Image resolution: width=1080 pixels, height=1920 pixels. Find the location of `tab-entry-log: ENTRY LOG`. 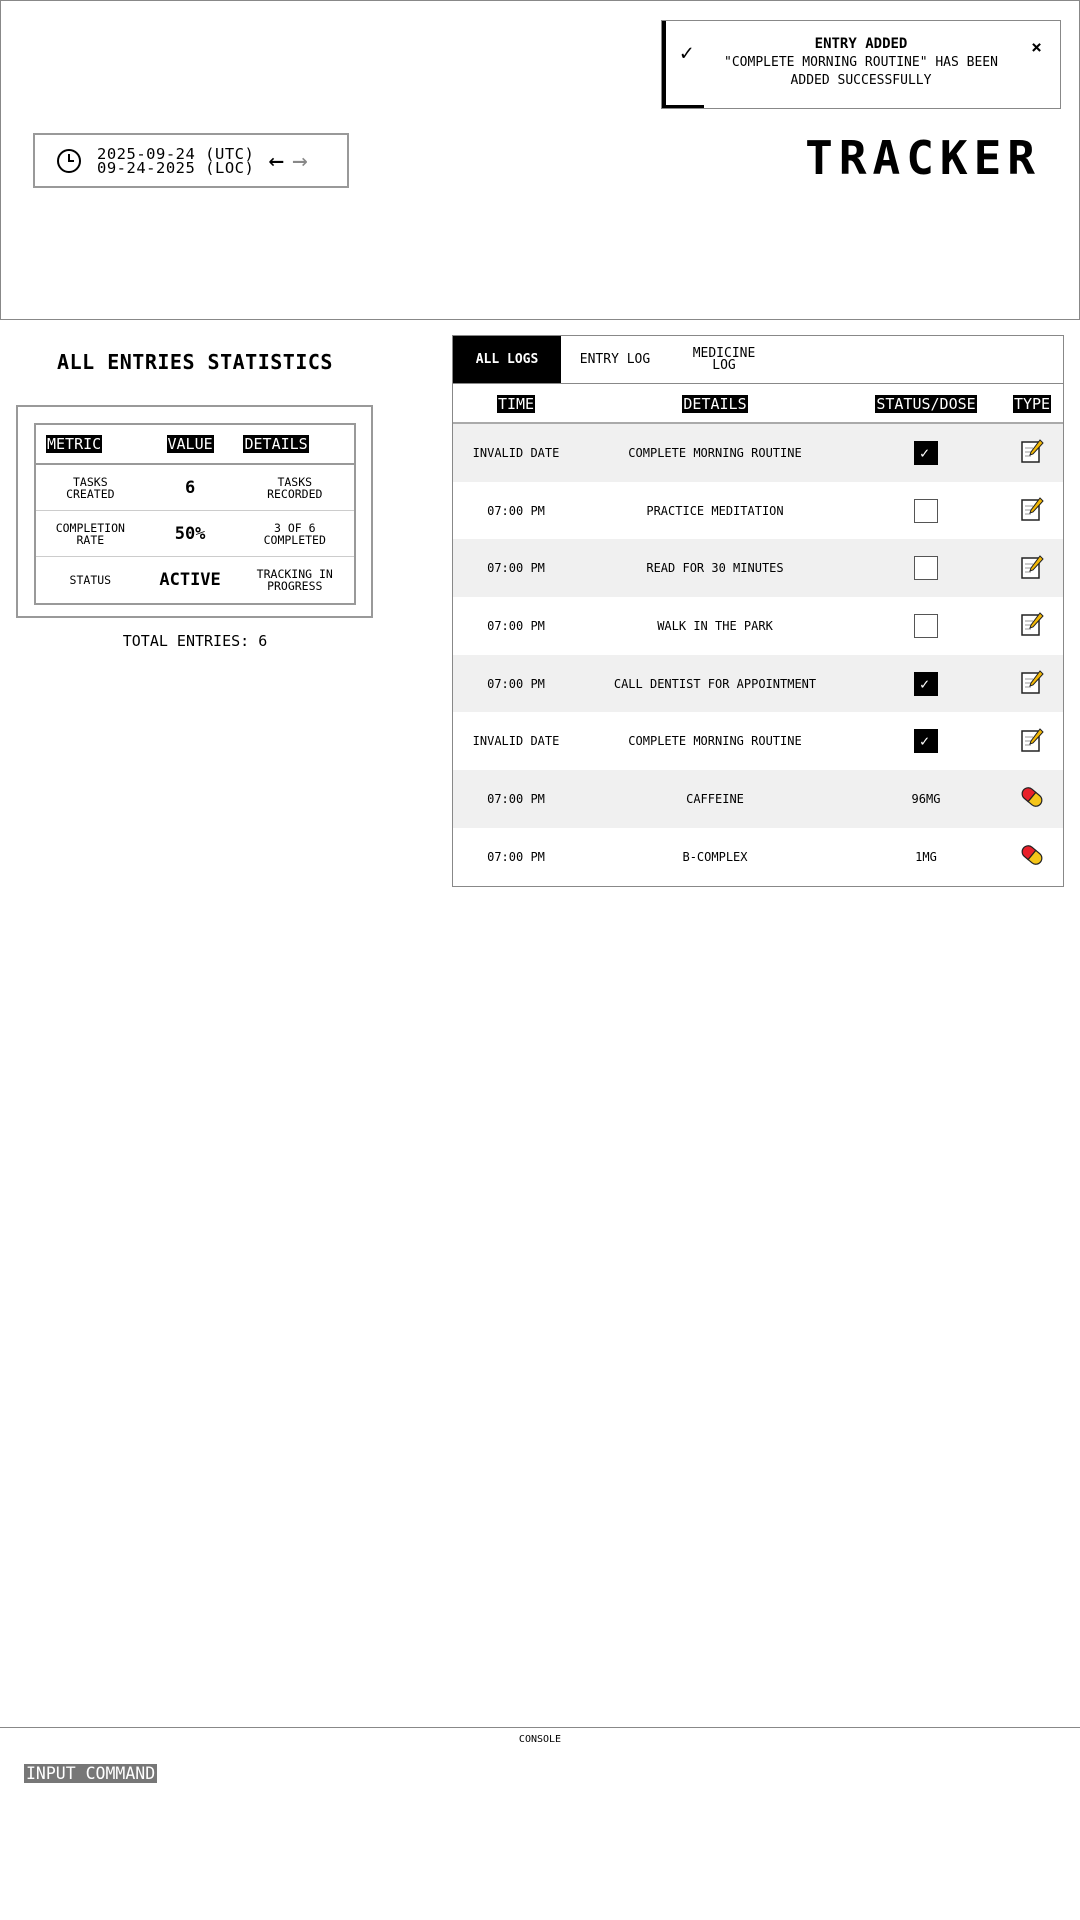

tab-entry-log: ENTRY LOG is located at coordinates (615, 359).